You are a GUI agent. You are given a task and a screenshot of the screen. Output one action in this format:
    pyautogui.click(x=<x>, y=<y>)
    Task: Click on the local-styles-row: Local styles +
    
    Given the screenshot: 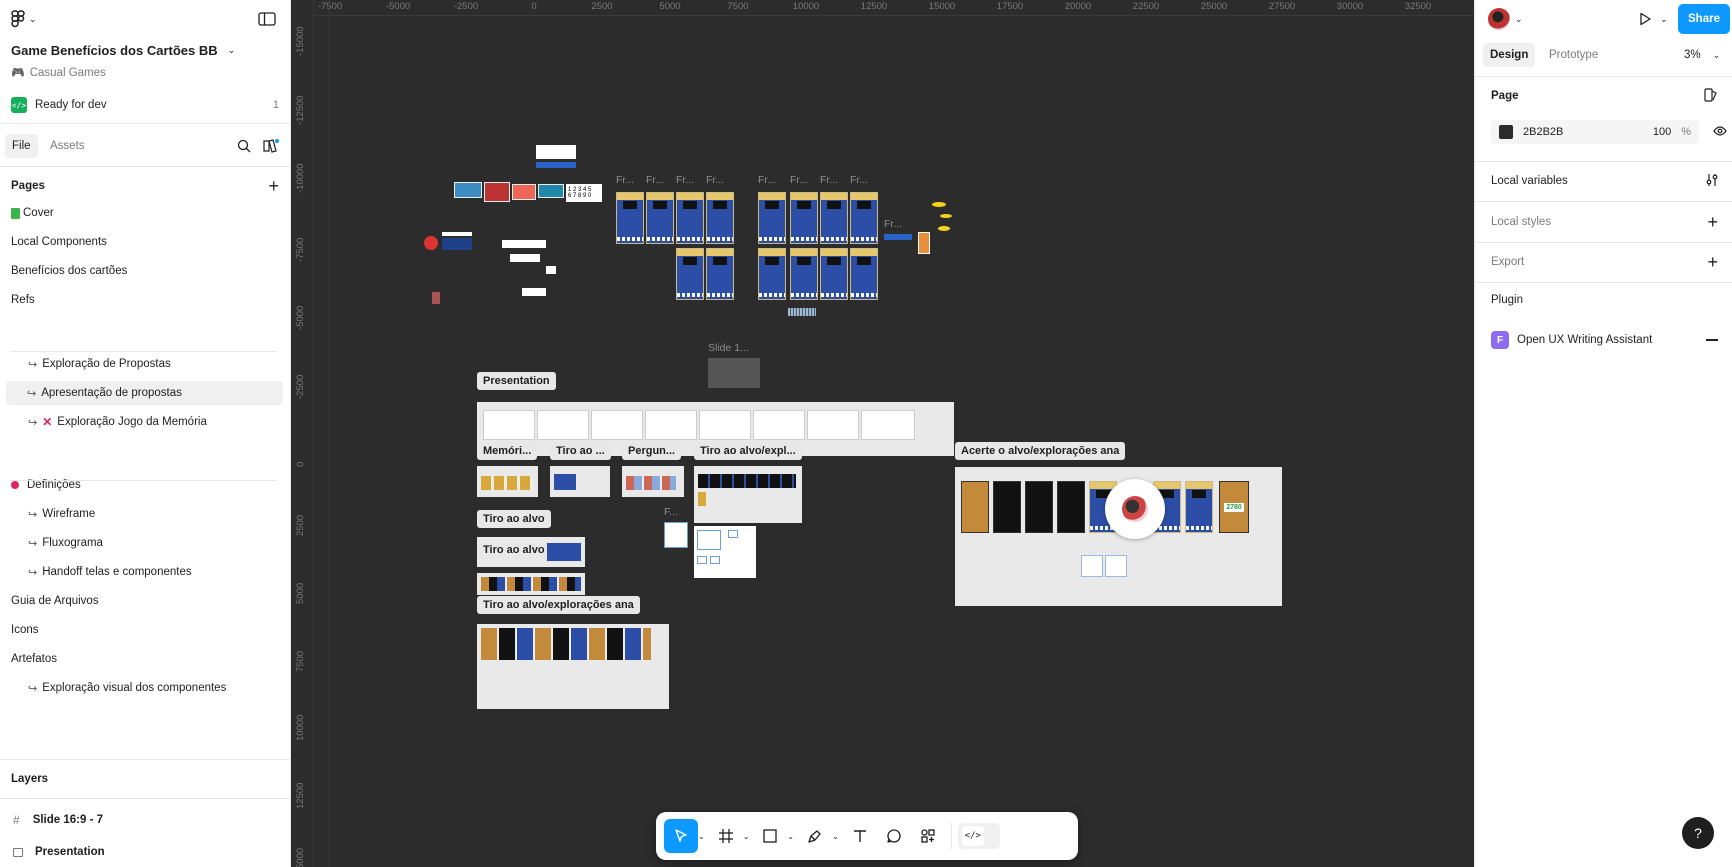 What is the action you would take?
    pyautogui.click(x=1603, y=222)
    